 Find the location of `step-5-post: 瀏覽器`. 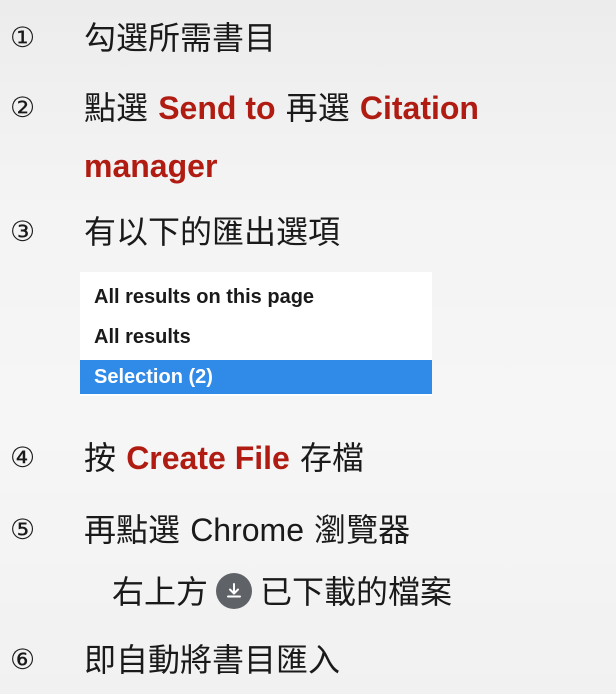

step-5-post: 瀏覽器 is located at coordinates (357, 530).